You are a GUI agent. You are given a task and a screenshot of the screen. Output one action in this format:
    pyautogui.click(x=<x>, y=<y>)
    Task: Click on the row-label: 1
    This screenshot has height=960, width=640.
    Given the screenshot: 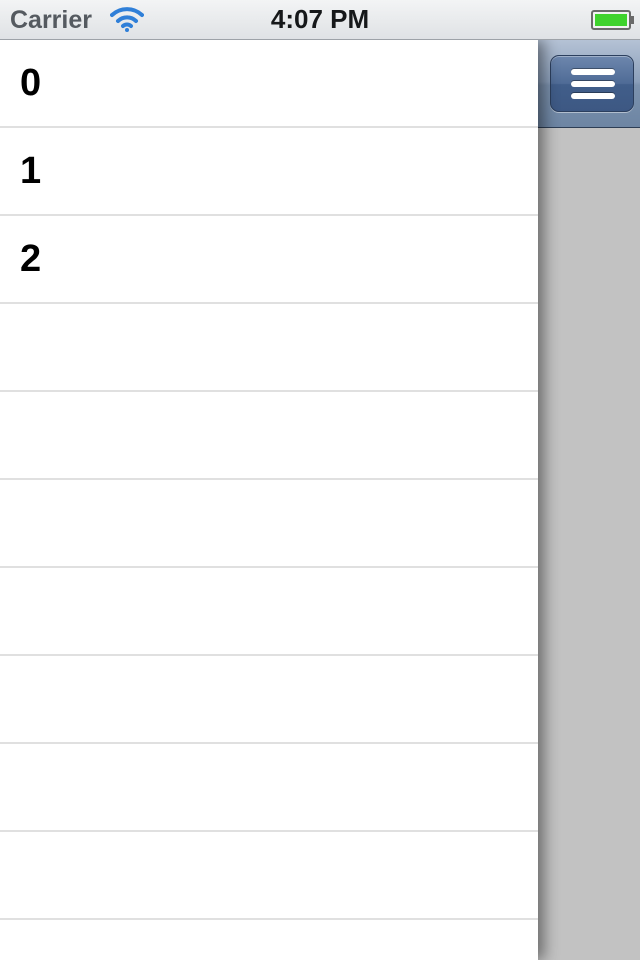 What is the action you would take?
    pyautogui.click(x=31, y=171)
    